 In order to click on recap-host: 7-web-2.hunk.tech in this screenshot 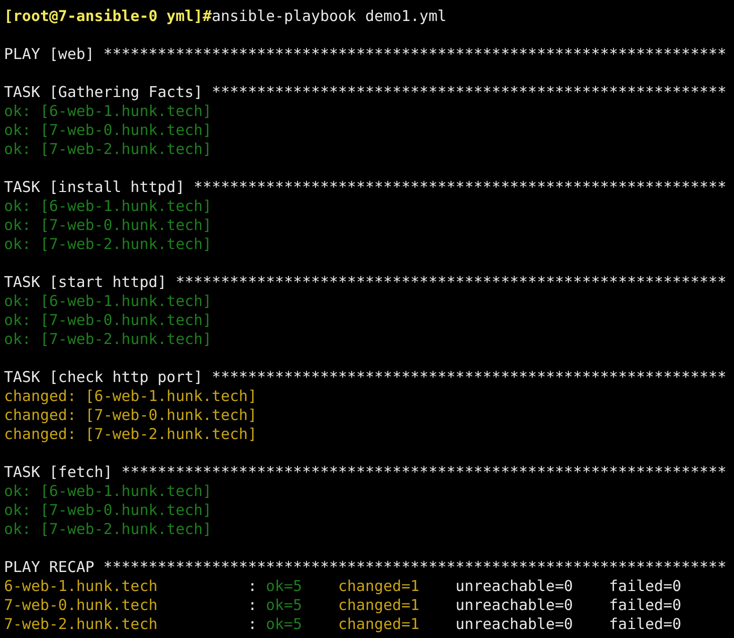, I will do `click(81, 624)`.